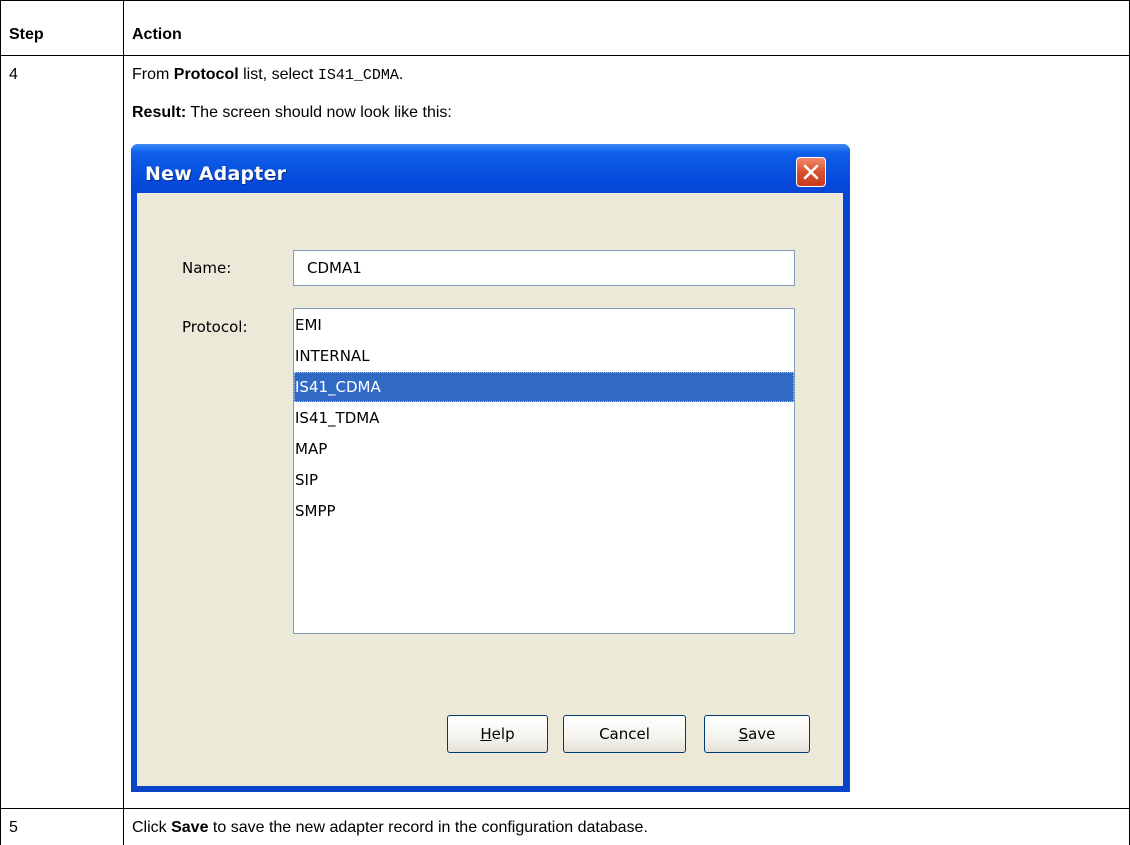  I want to click on protocol-option-sip: SIP, so click(544, 480).